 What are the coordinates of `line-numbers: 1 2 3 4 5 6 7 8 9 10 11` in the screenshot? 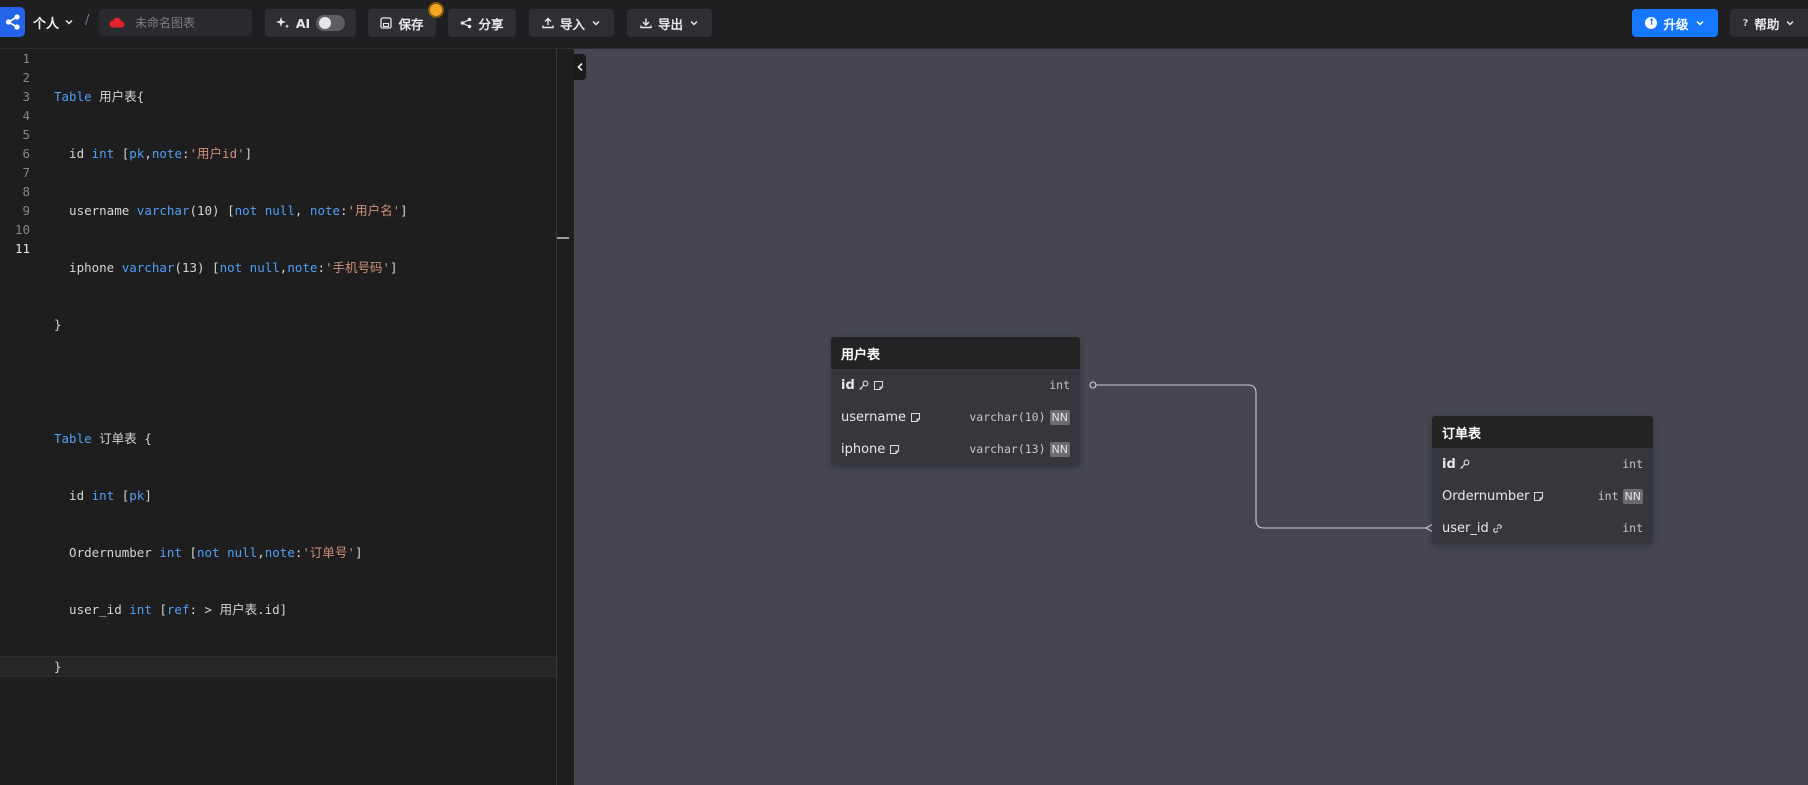 It's located at (15, 153).